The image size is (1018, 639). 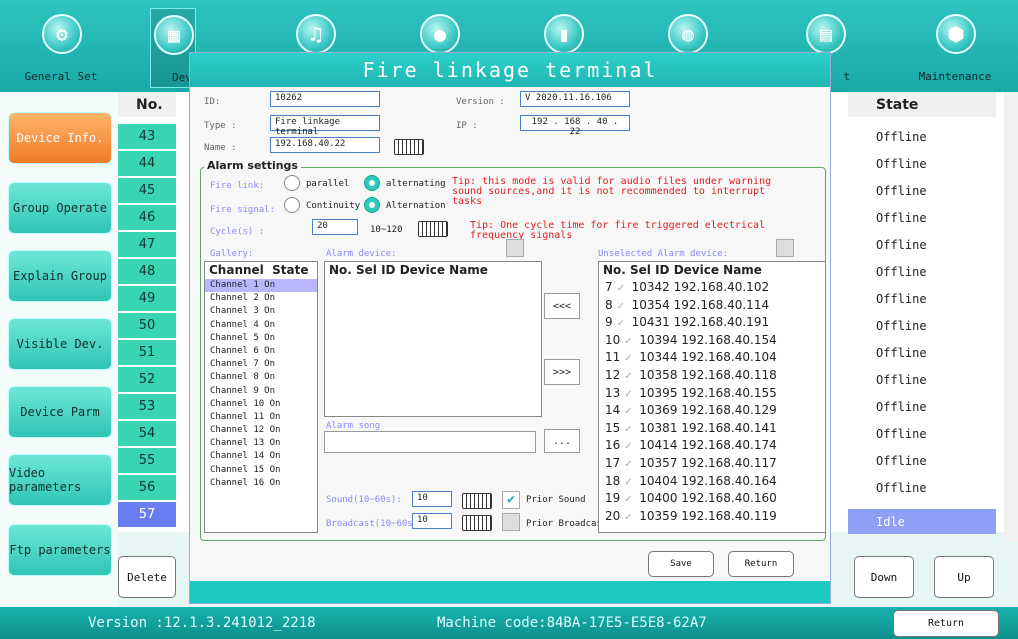 I want to click on name-field: 192.168.40.22, so click(x=325, y=145).